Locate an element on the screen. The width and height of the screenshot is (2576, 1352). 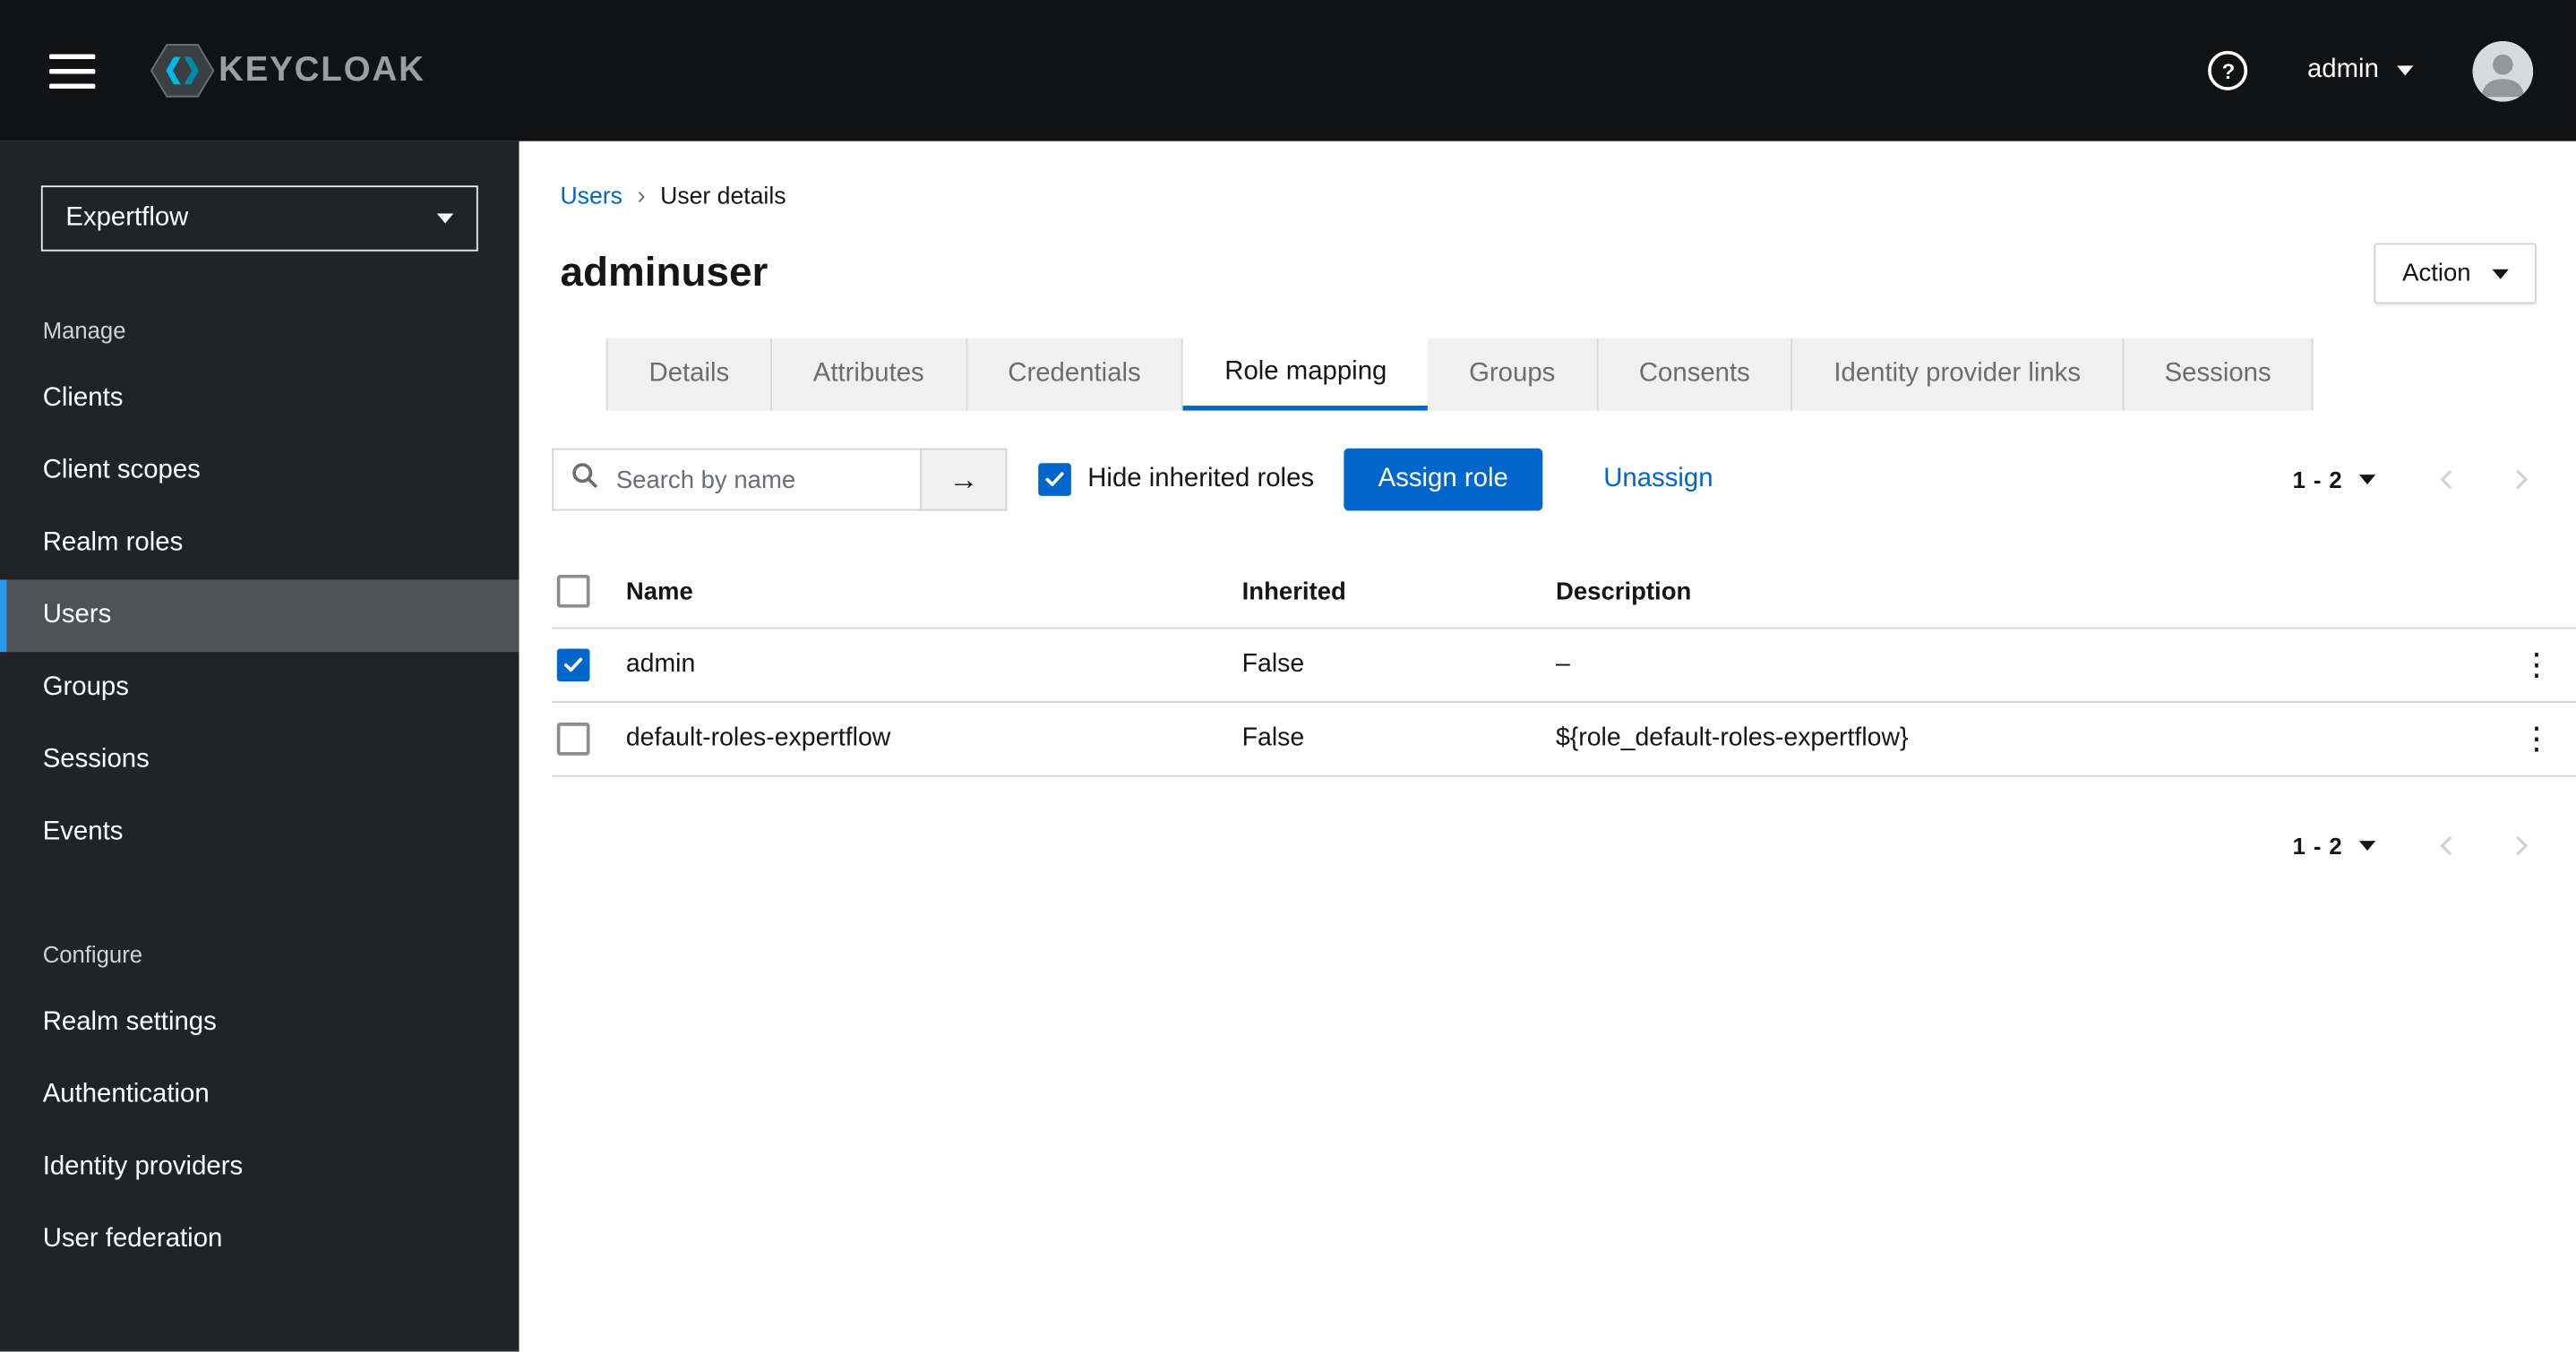
hide-inherited-checkbox is located at coordinates (1054, 480).